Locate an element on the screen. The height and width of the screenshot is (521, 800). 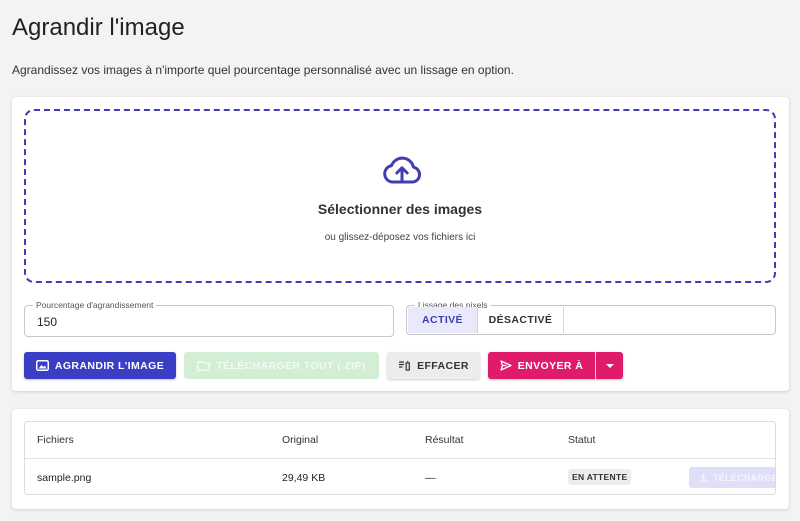
col-files-header: Fichiers is located at coordinates (55, 440).